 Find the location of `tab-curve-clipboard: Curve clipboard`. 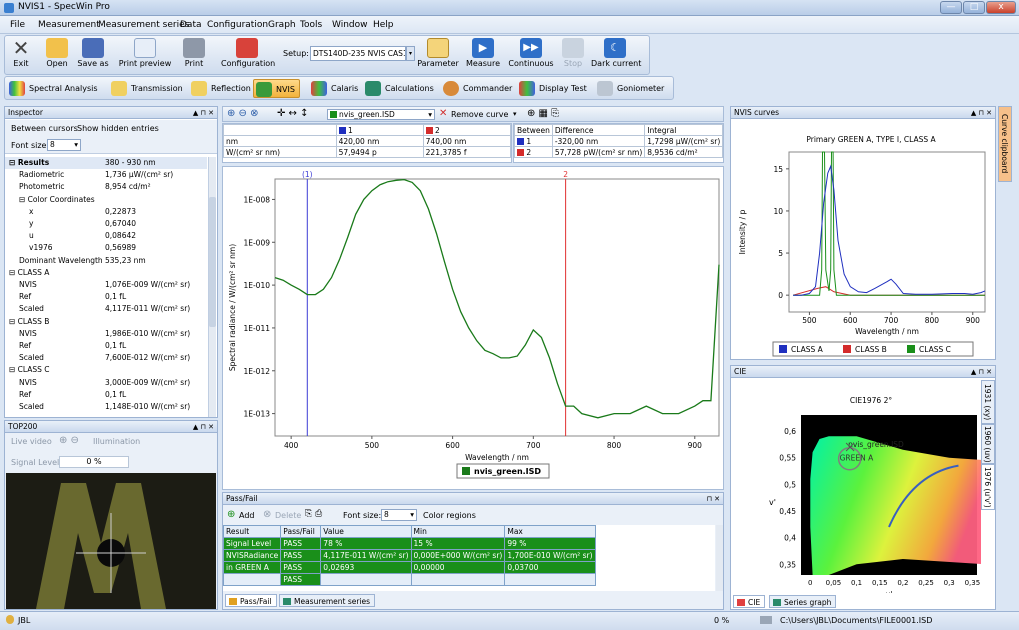

tab-curve-clipboard: Curve clipboard is located at coordinates (1005, 144).